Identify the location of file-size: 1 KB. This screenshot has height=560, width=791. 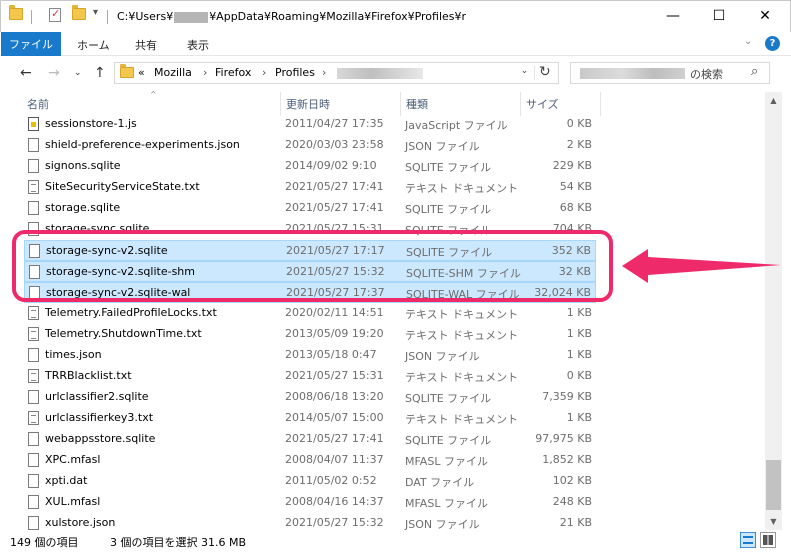
(579, 354).